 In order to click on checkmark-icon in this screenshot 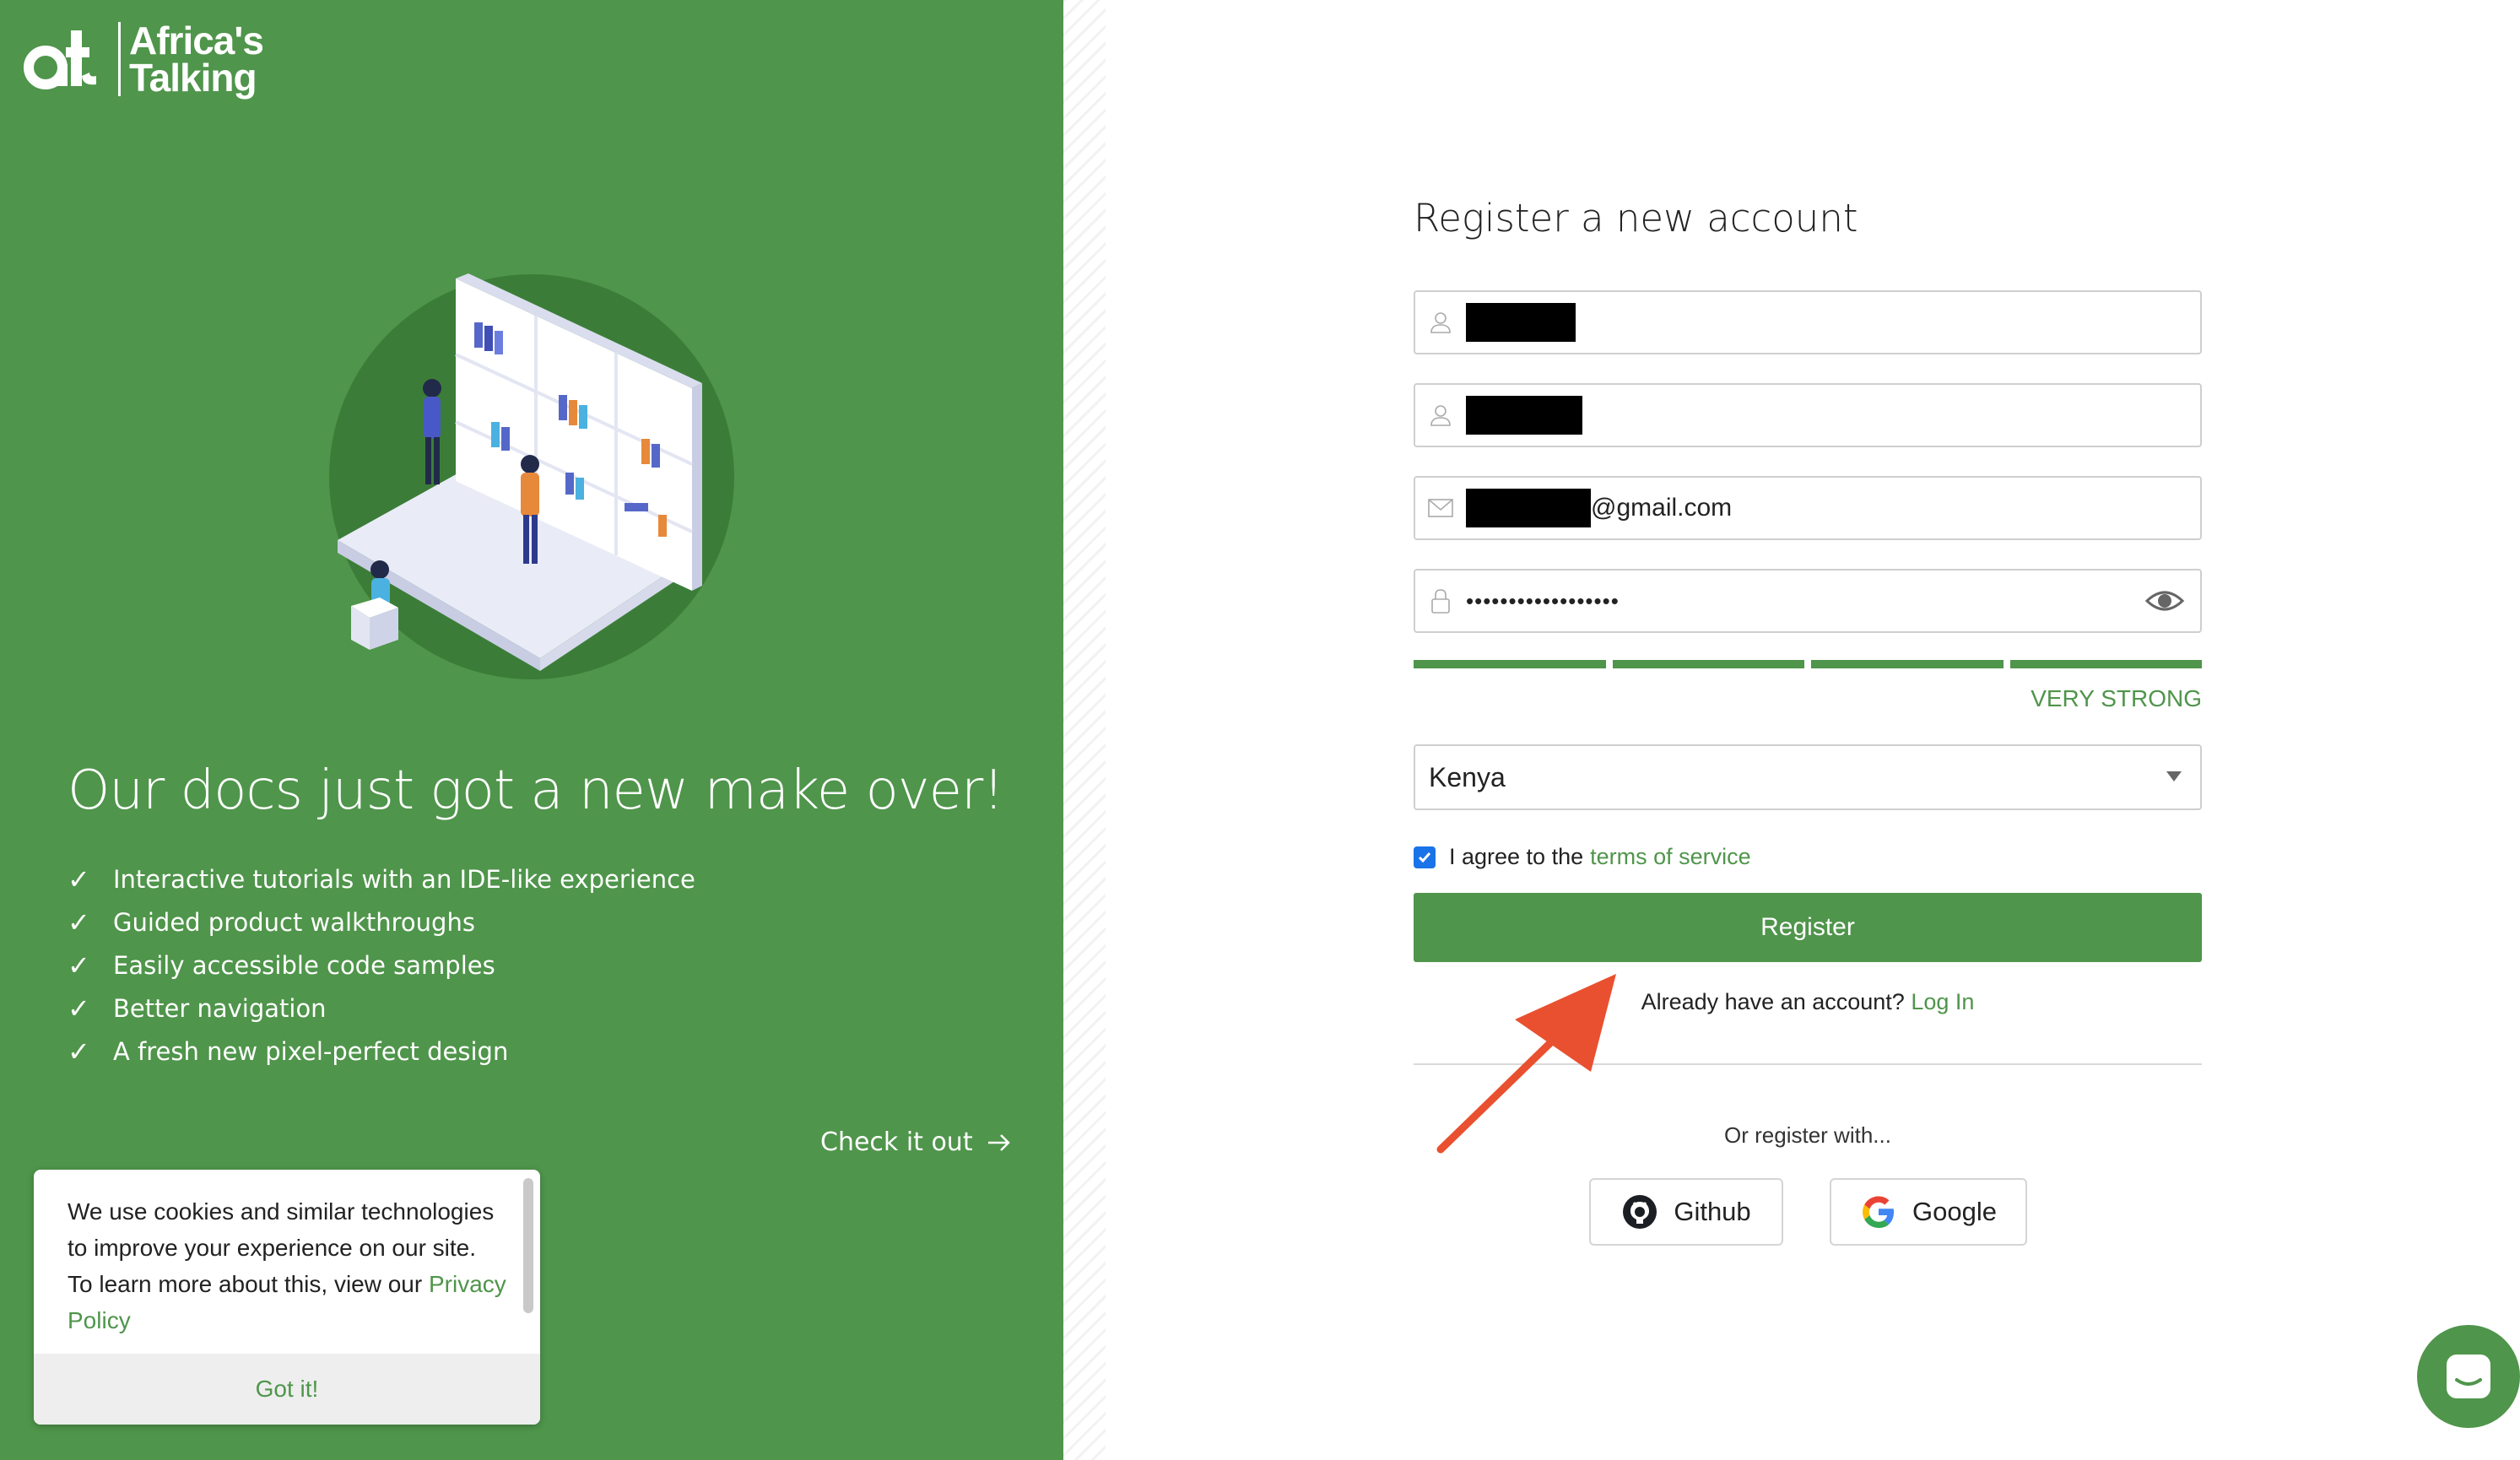, I will do `click(1424, 857)`.